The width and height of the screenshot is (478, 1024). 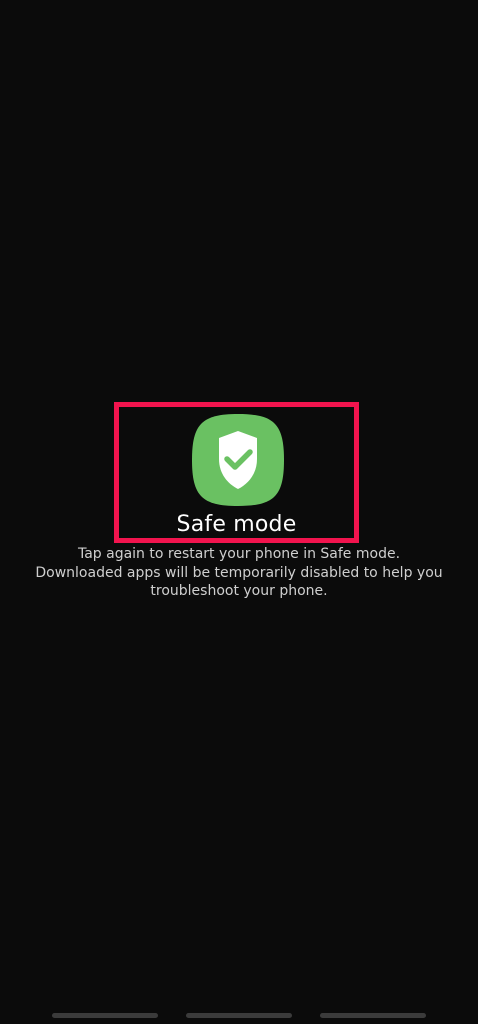 I want to click on safe-mode-button: Safe mode, so click(x=236, y=472).